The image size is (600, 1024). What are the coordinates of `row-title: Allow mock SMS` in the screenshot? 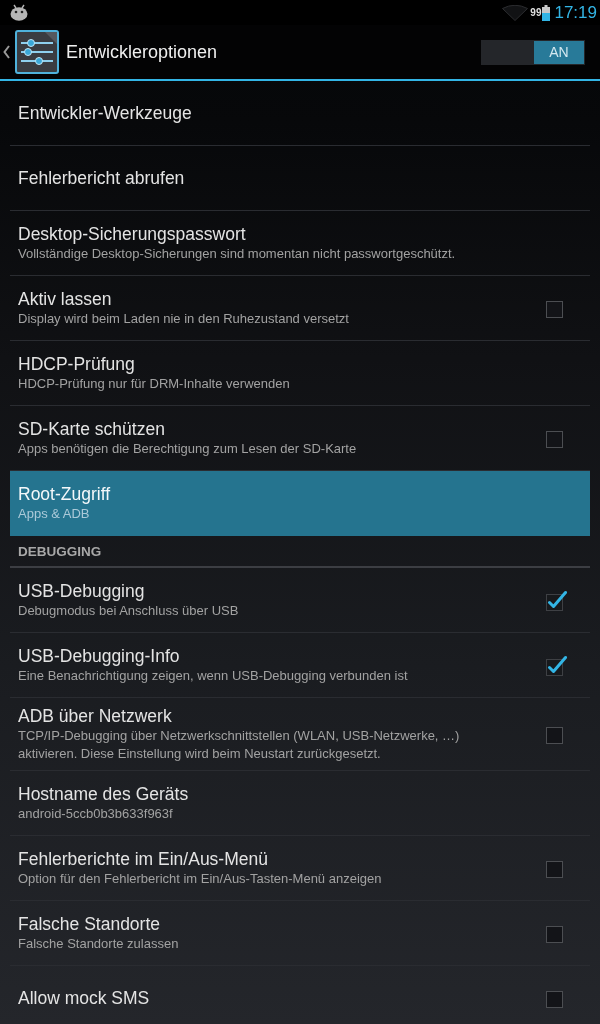 It's located at (84, 998).